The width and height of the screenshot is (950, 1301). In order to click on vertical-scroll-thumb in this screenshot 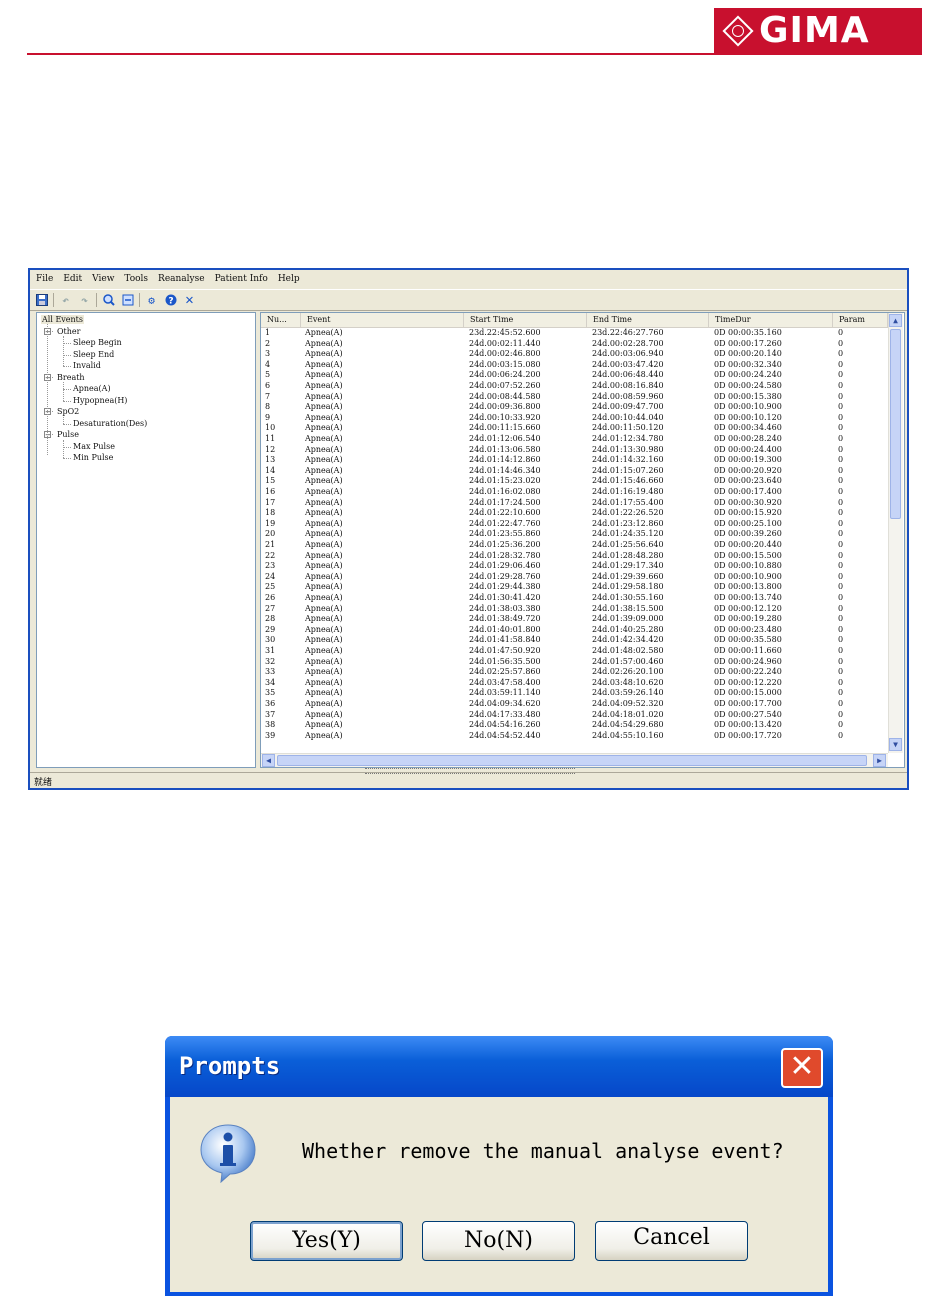, I will do `click(895, 424)`.